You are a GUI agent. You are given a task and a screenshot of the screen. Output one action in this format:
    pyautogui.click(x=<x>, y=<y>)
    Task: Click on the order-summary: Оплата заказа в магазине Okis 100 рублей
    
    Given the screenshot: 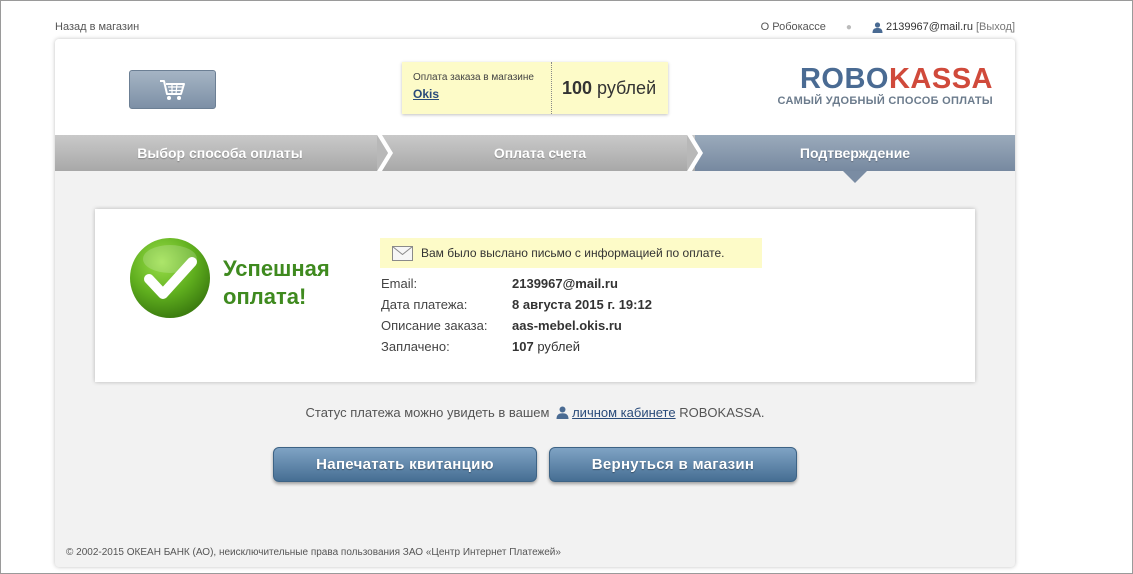 What is the action you would take?
    pyautogui.click(x=535, y=88)
    